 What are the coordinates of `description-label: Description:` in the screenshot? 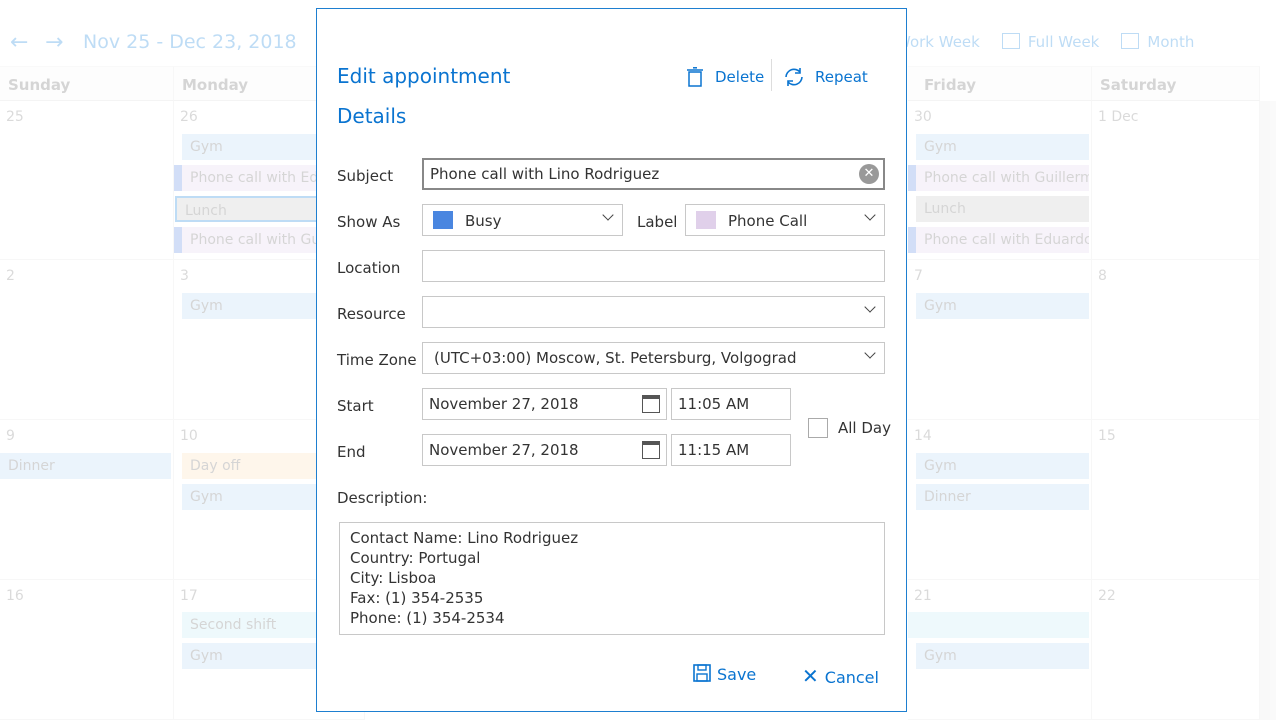 It's located at (382, 498).